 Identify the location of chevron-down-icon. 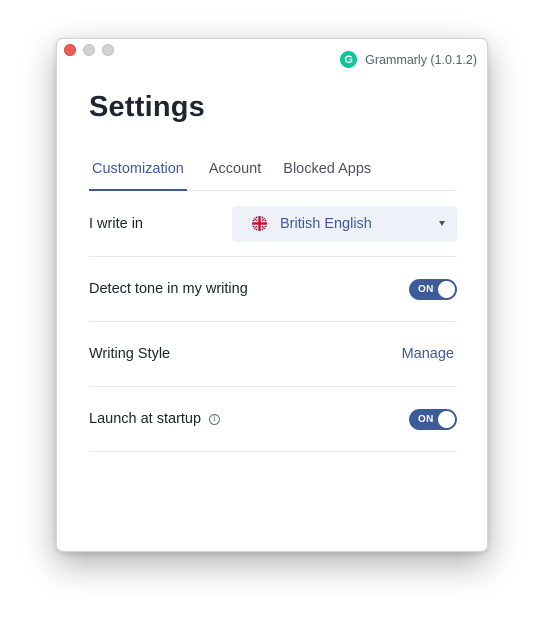
(442, 223).